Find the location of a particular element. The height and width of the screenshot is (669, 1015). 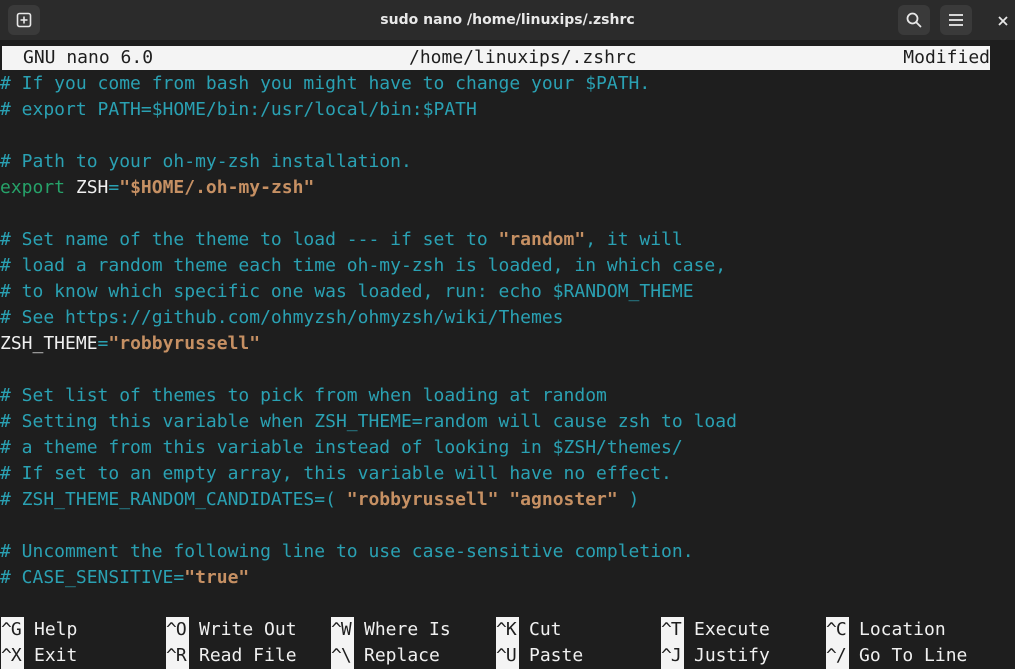

shortcut-key: ^U is located at coordinates (507, 656).